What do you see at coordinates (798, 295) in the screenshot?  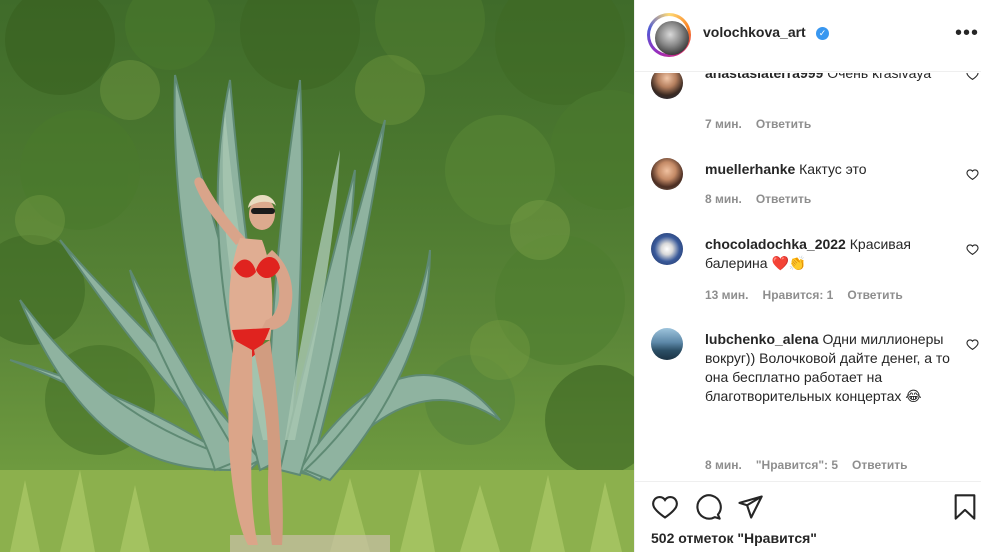 I see `comment-like-count: Нравится: 1` at bounding box center [798, 295].